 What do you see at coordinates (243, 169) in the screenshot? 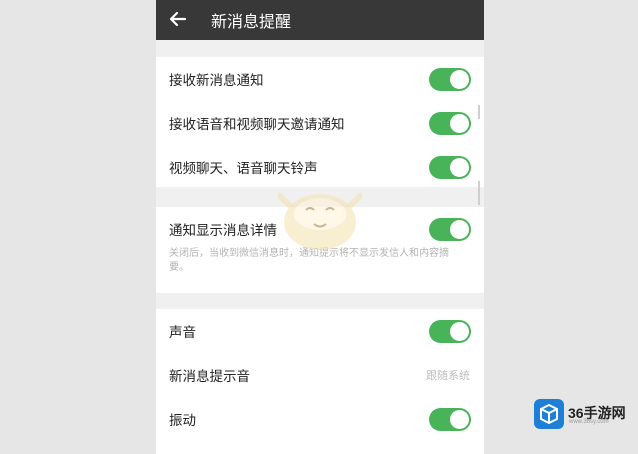
I see `setting-label: 视频聊天、语音聊天铃声` at bounding box center [243, 169].